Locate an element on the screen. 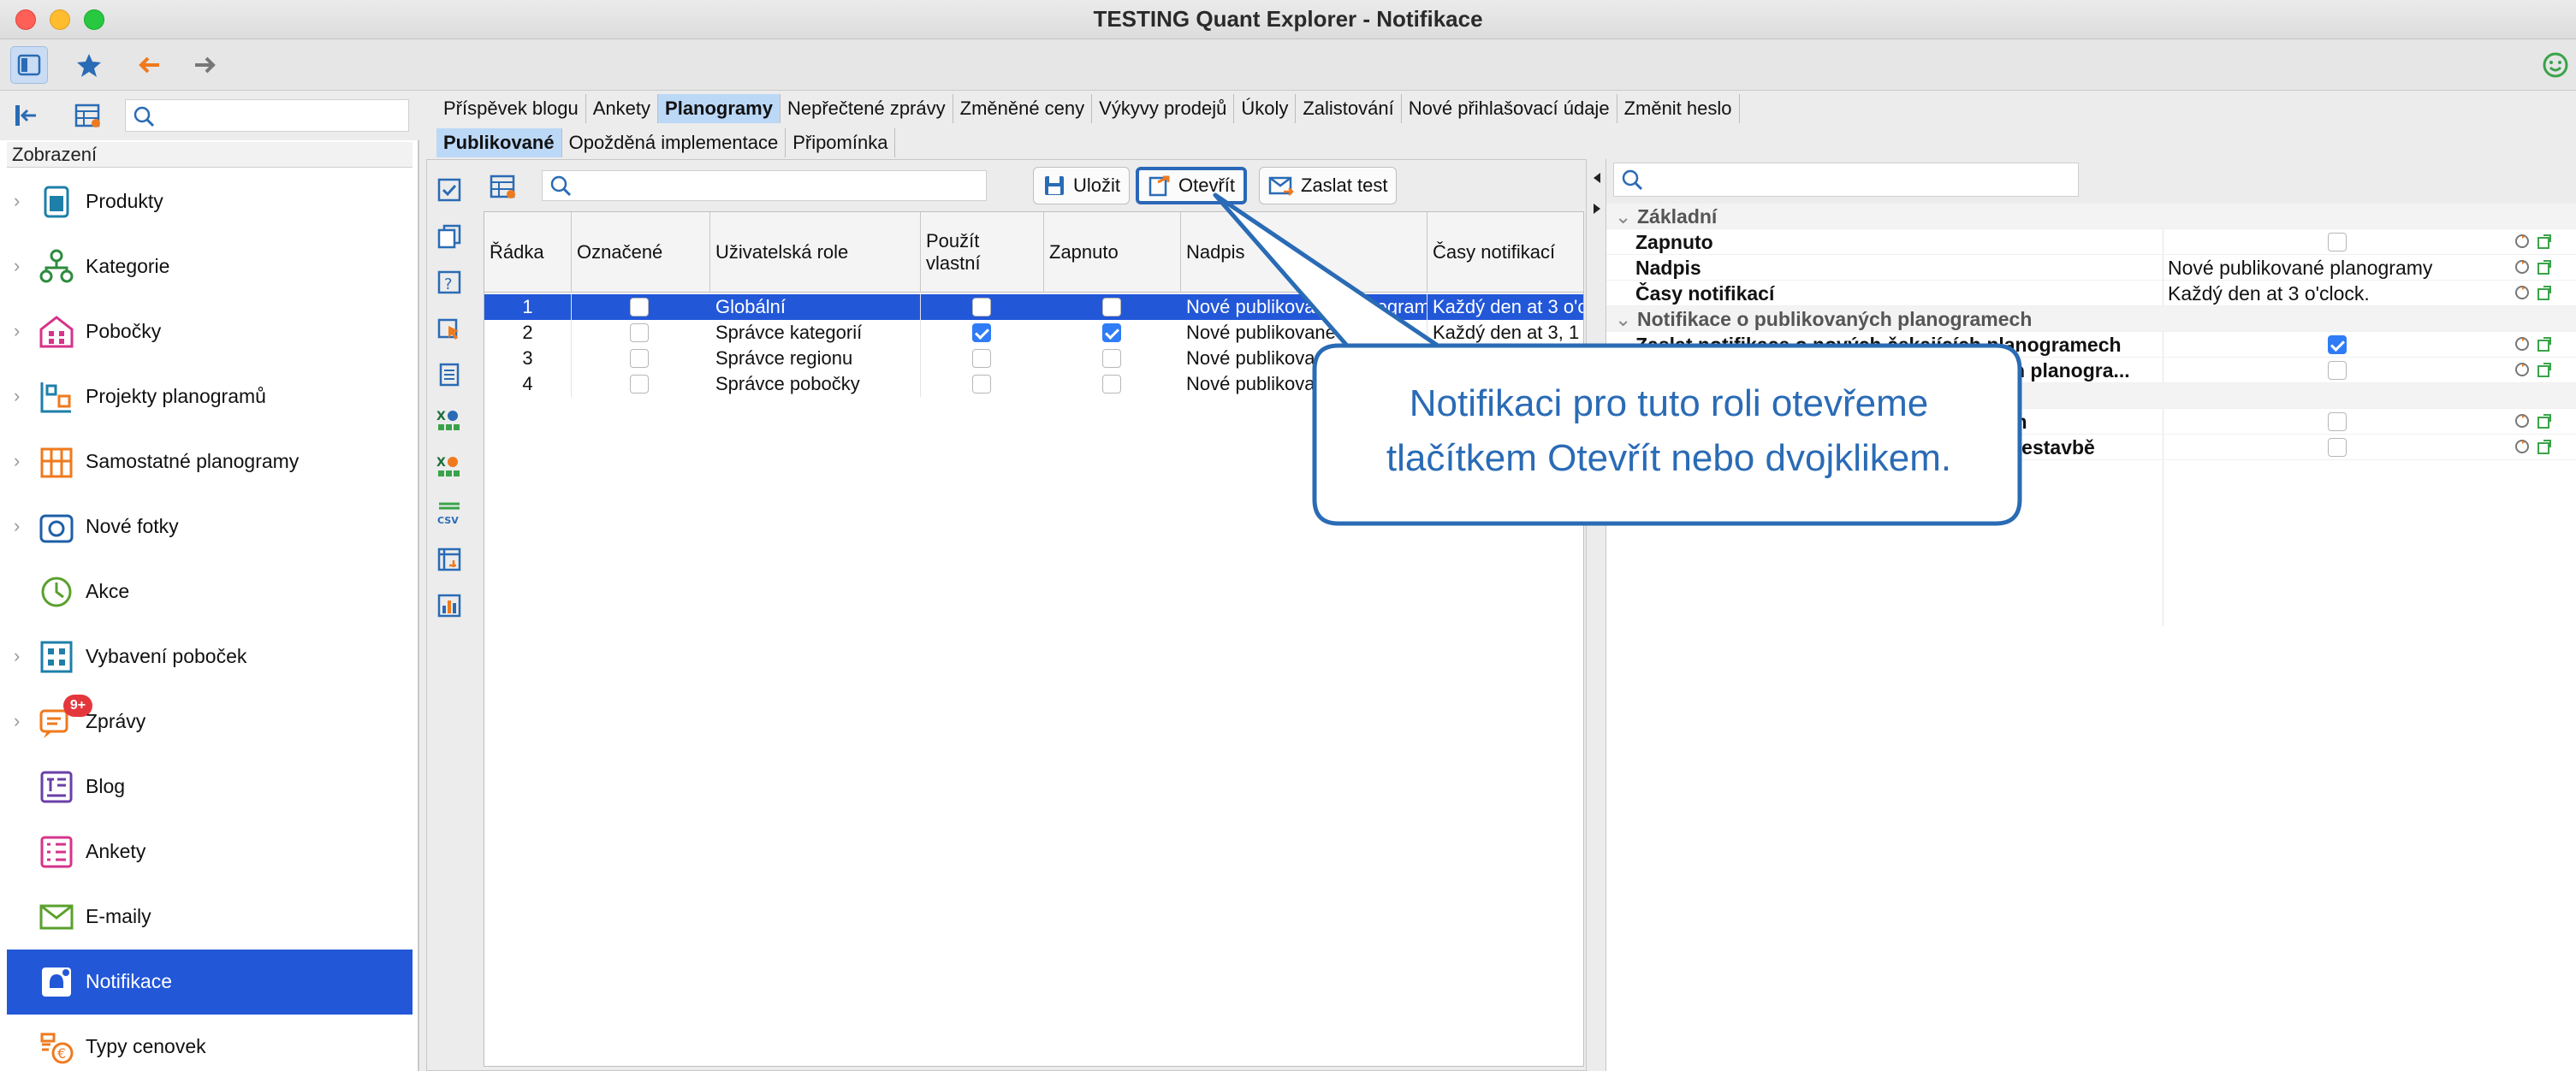 The image size is (2576, 1071). tab-zalistovani: Zalistování is located at coordinates (1349, 109).